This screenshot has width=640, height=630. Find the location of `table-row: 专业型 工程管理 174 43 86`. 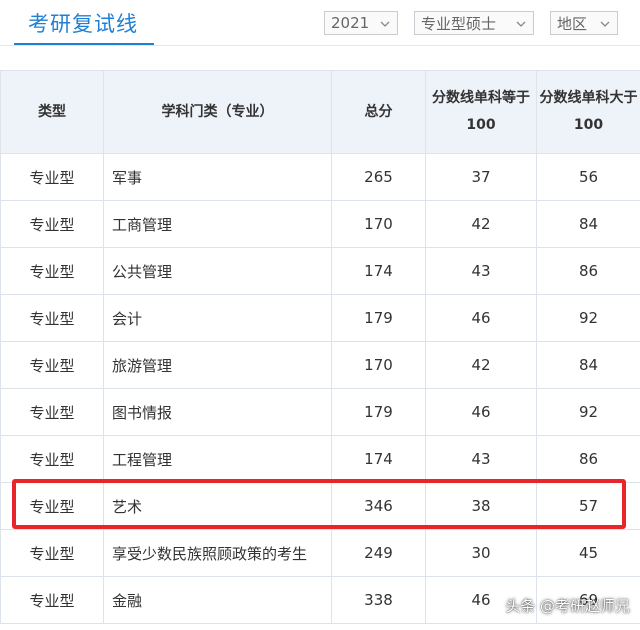

table-row: 专业型 工程管理 174 43 86 is located at coordinates (320, 459).